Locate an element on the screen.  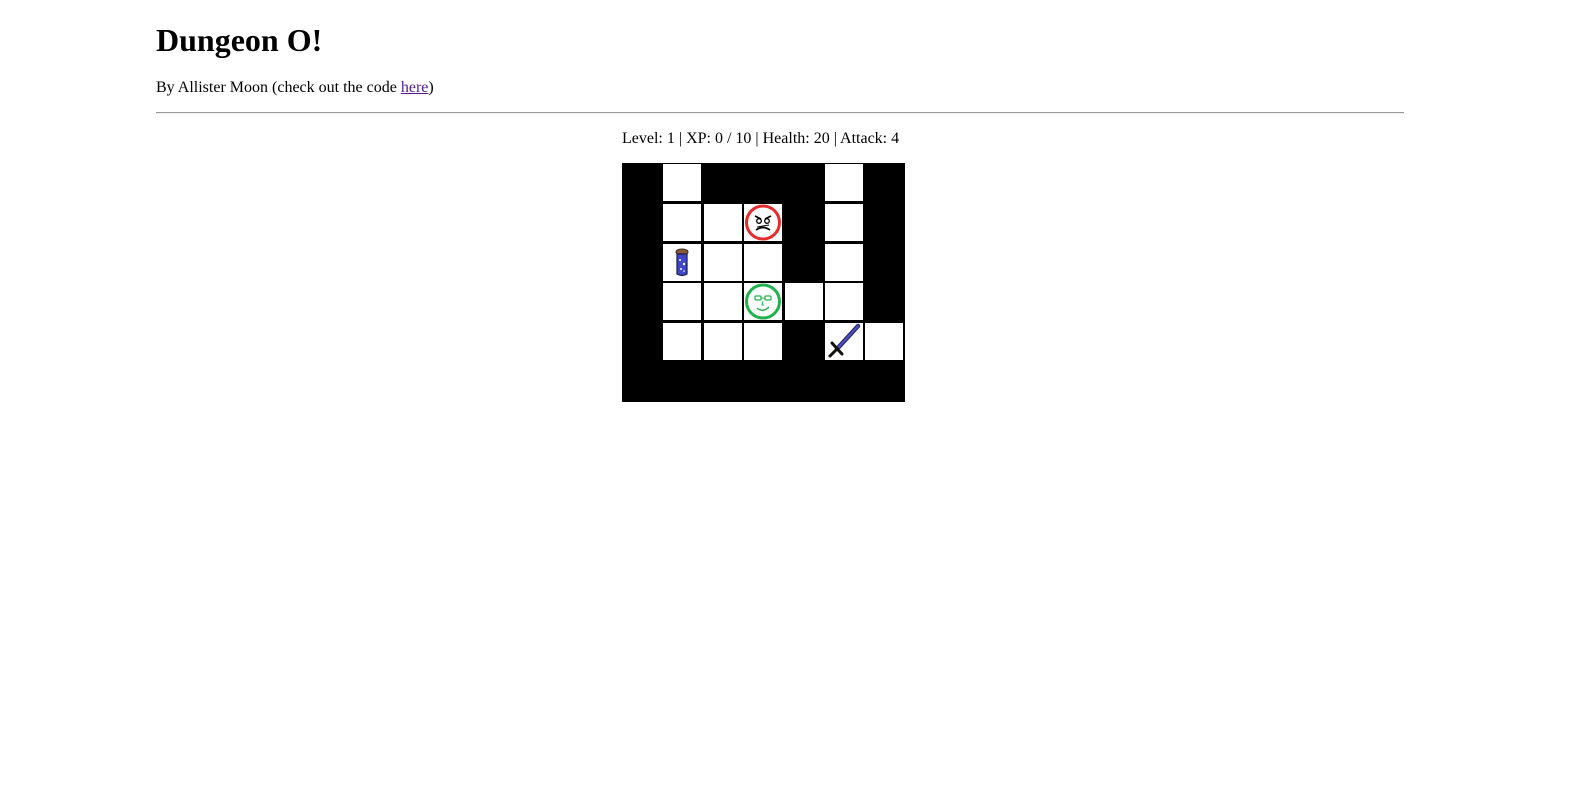
player-cell is located at coordinates (763, 301).